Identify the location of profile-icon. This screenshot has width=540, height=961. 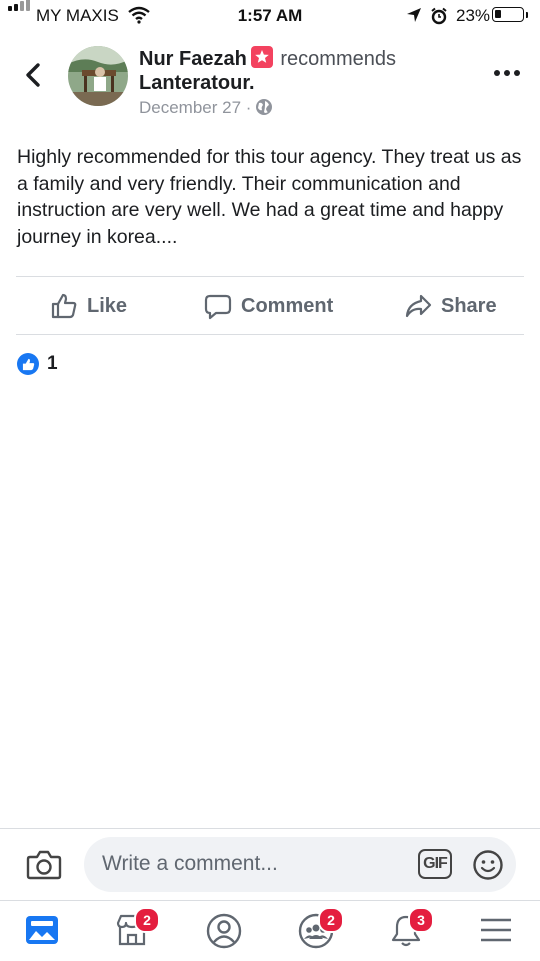
(224, 931).